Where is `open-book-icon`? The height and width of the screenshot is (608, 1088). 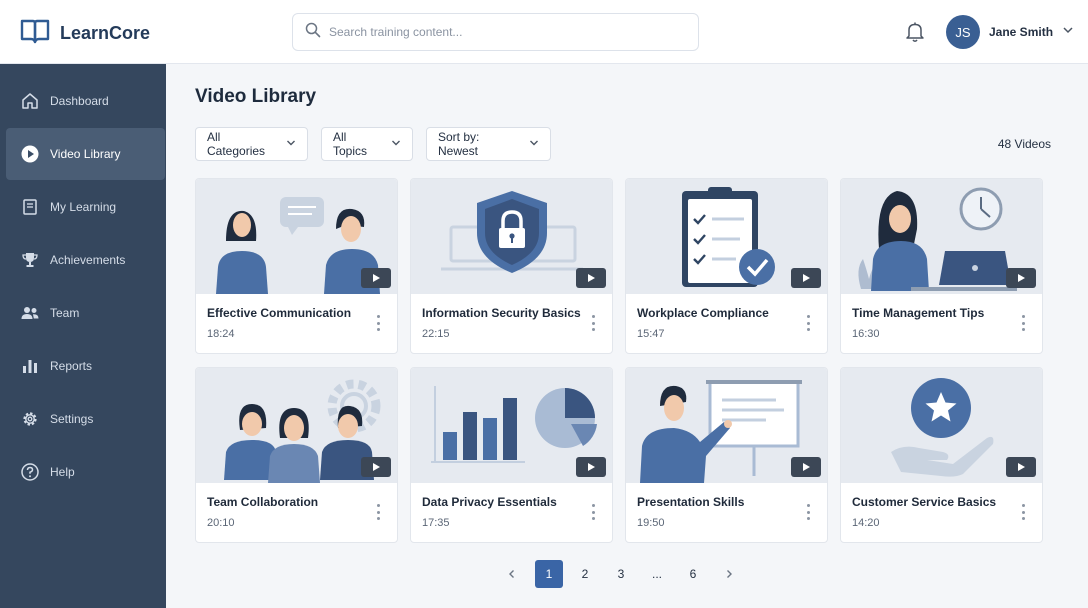 open-book-icon is located at coordinates (35, 33).